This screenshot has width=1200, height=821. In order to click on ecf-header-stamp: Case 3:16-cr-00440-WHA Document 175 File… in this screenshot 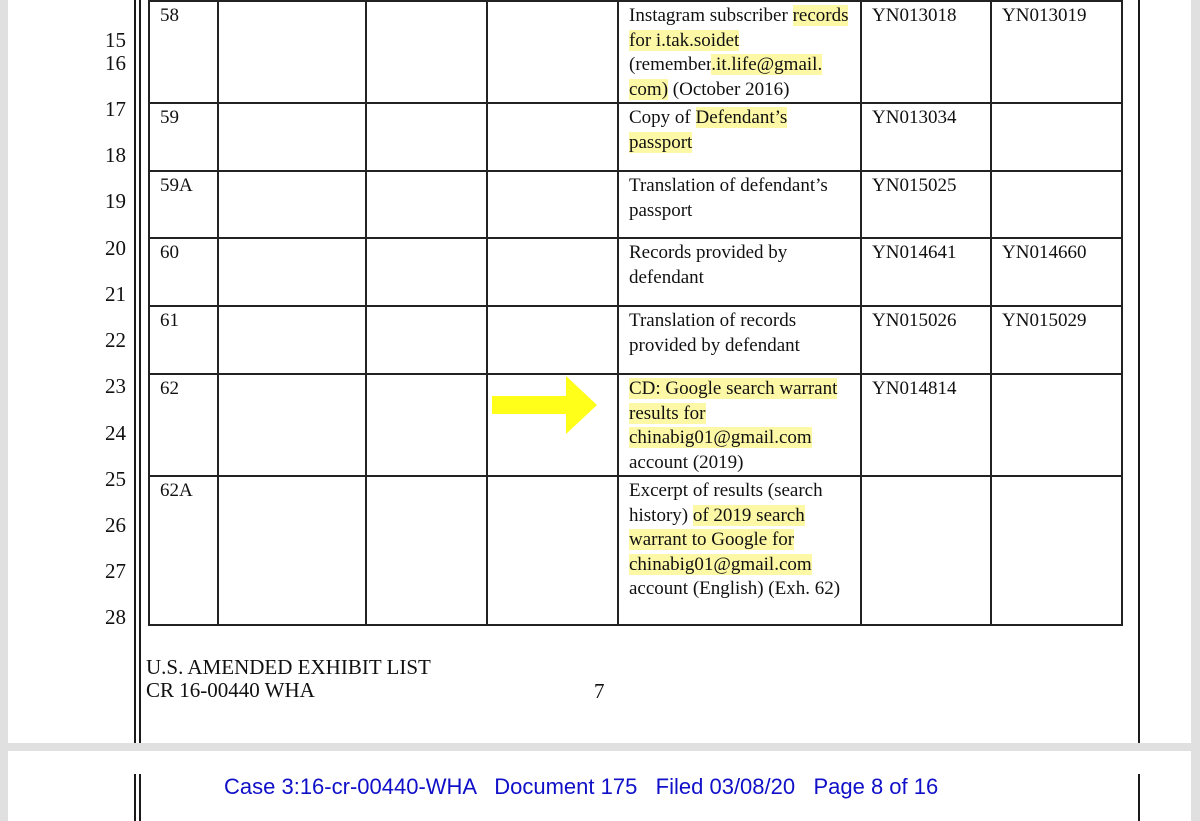, I will do `click(581, 787)`.